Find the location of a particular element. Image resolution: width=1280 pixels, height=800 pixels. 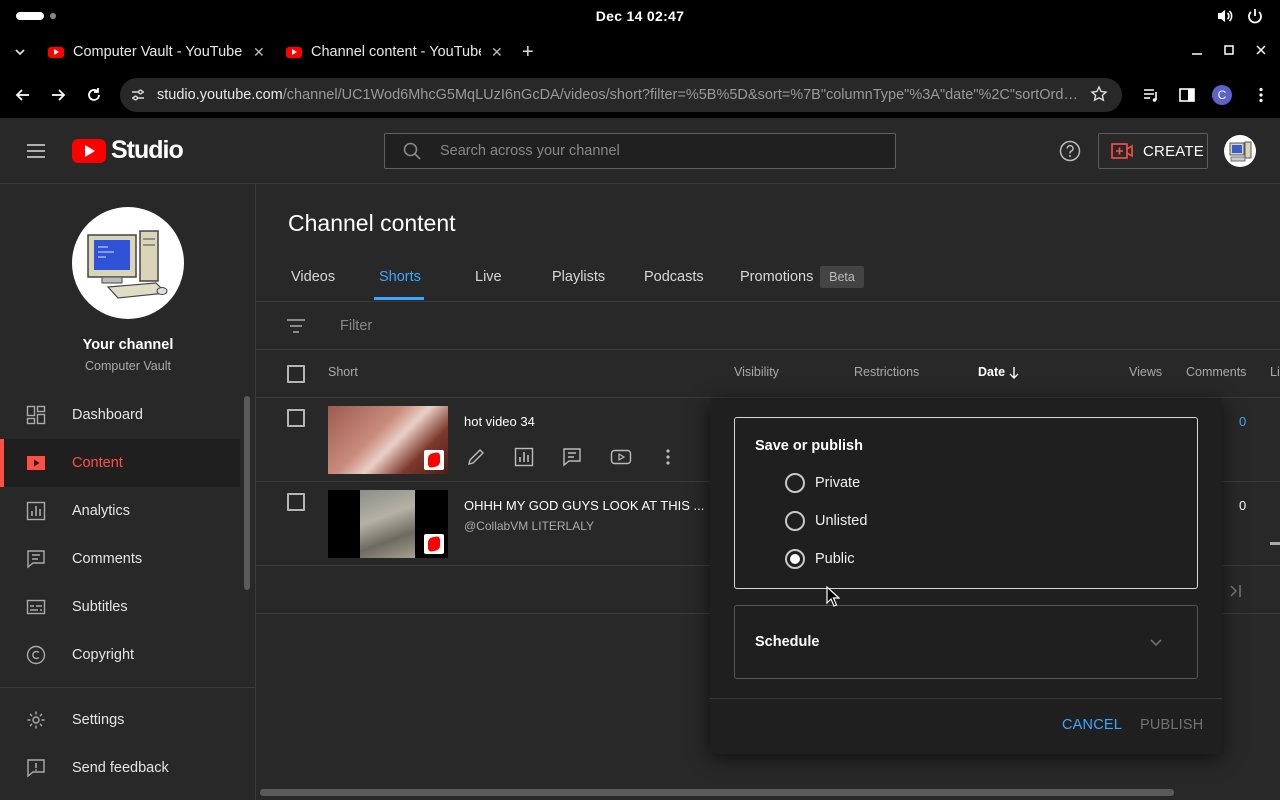

sidebar-scrollbar is located at coordinates (247, 493).